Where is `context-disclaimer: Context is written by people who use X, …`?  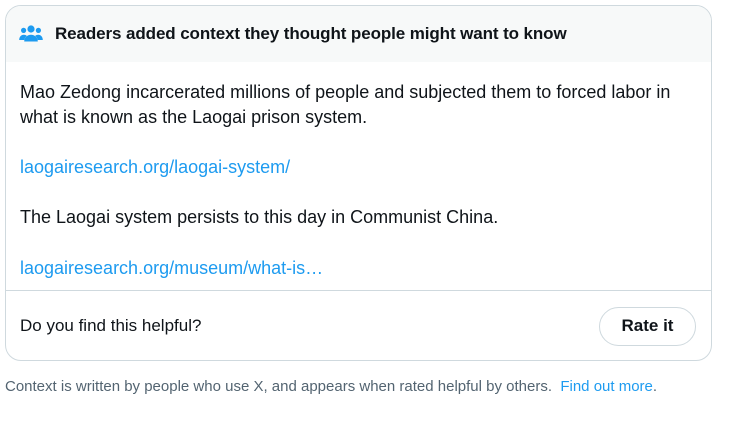 context-disclaimer: Context is written by people who use X, … is located at coordinates (355, 386).